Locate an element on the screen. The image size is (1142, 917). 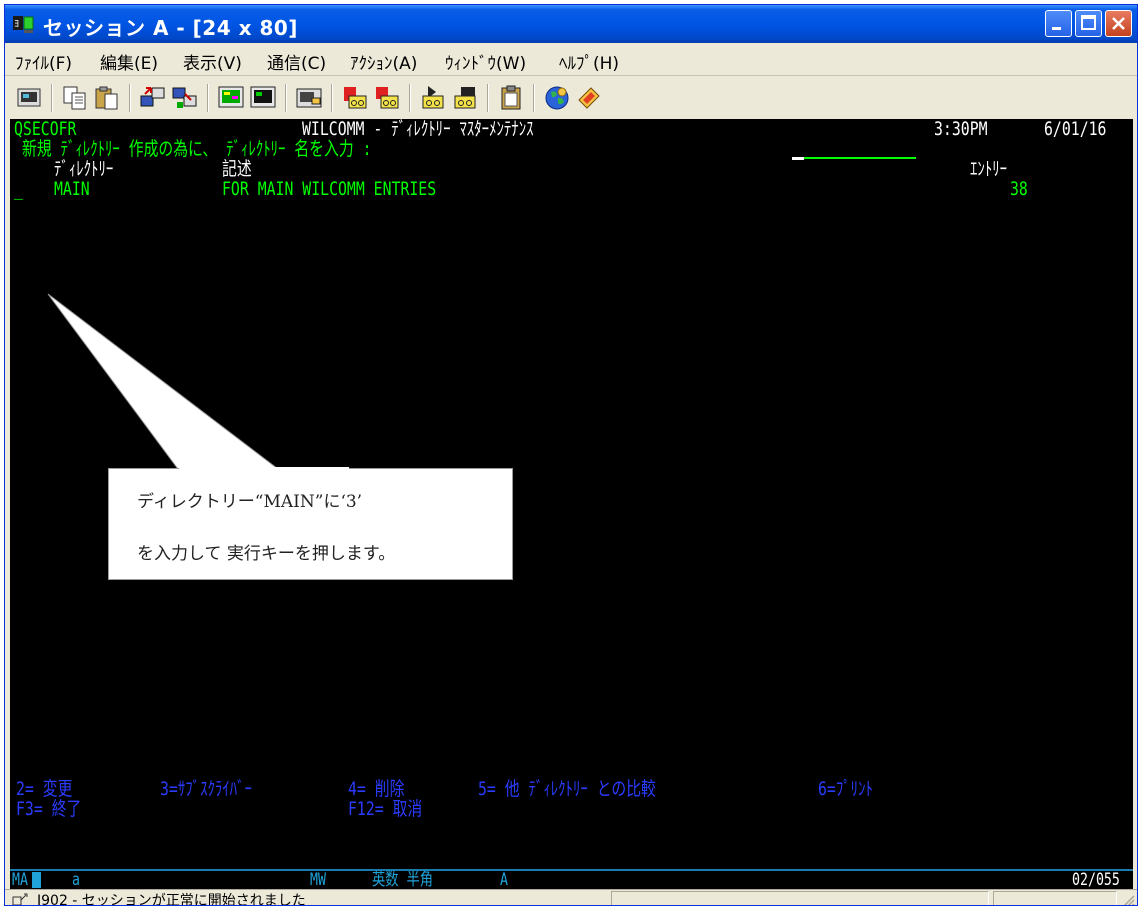
close-icon is located at coordinates (1118, 23).